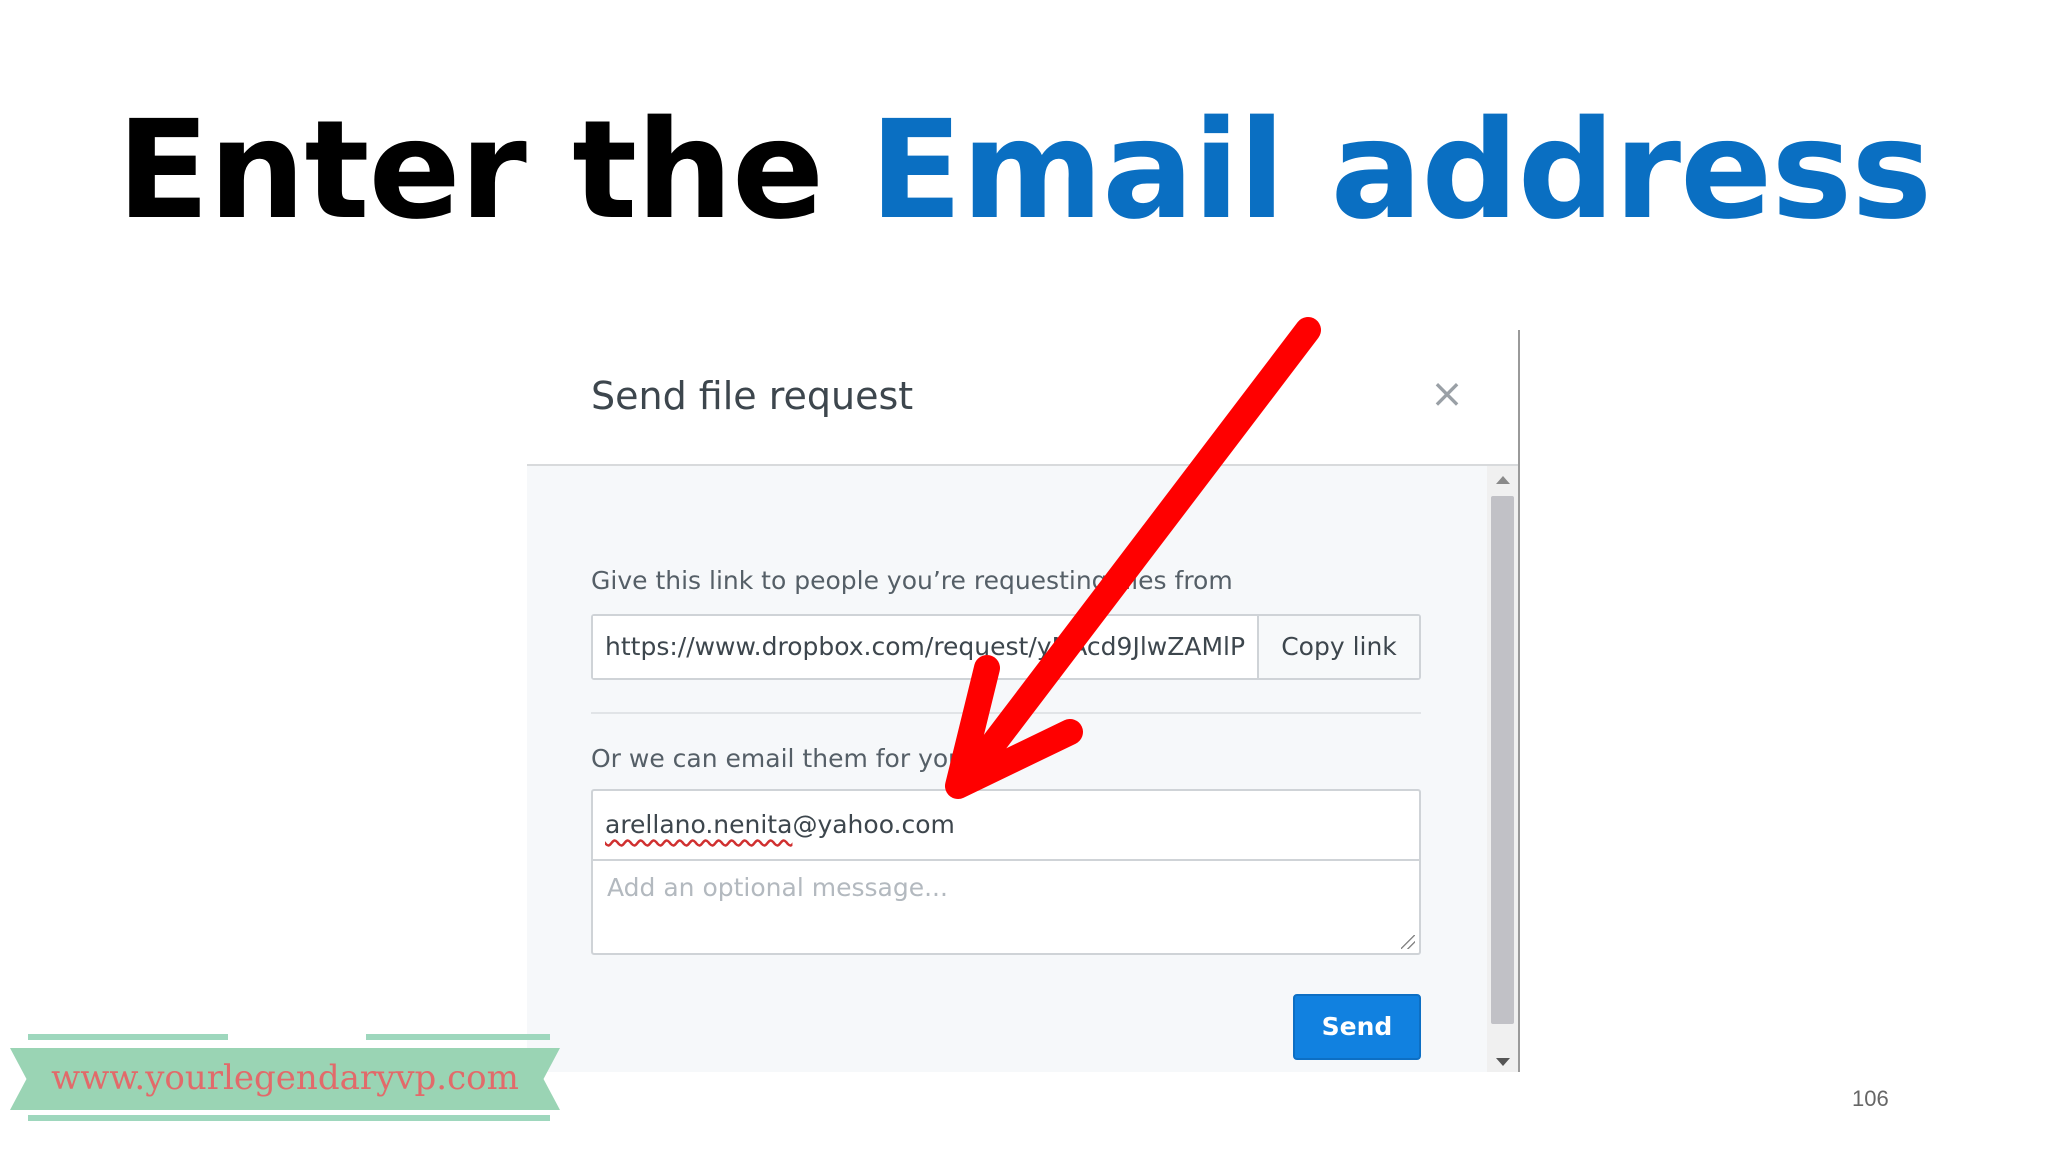  What do you see at coordinates (1503, 1062) in the screenshot?
I see `scroll-down-arrow-icon` at bounding box center [1503, 1062].